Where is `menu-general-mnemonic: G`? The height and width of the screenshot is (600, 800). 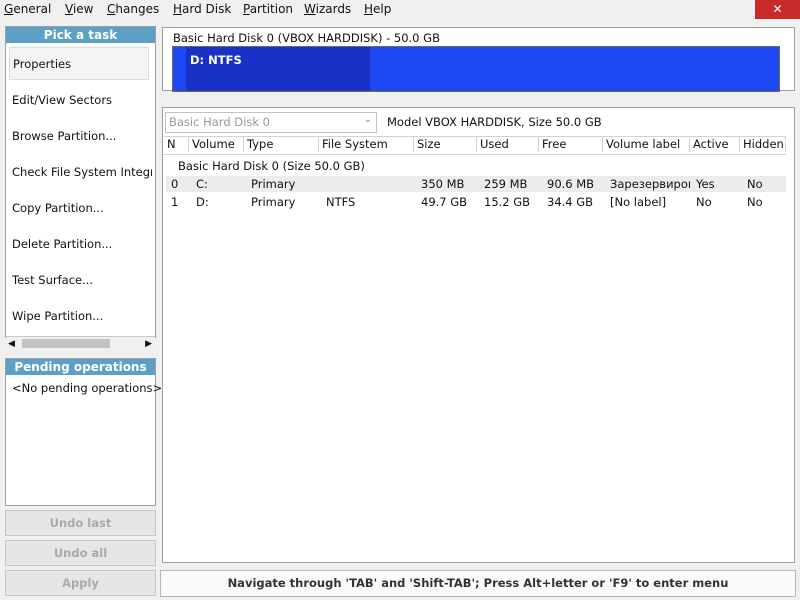
menu-general-mnemonic: G is located at coordinates (9, 9).